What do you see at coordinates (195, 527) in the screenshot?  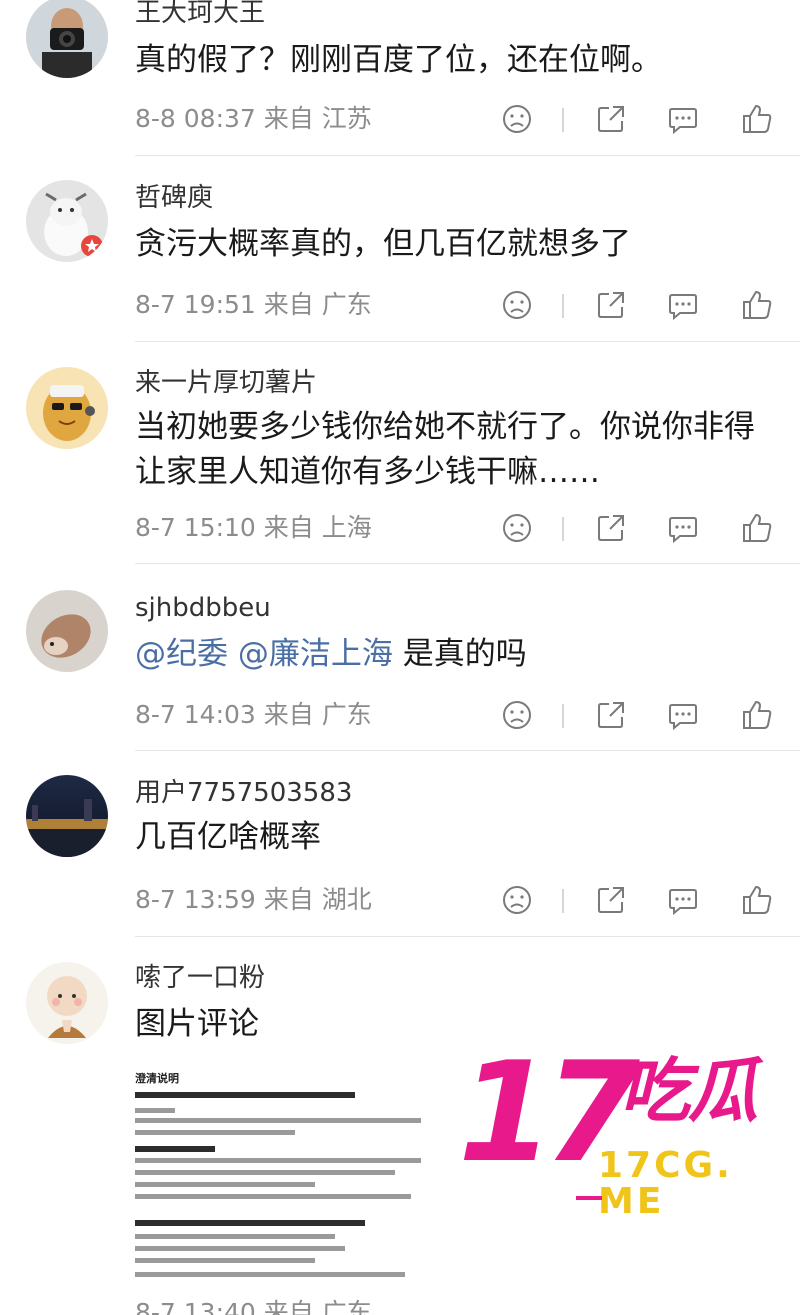 I see `comment-time: 8-7 15:10` at bounding box center [195, 527].